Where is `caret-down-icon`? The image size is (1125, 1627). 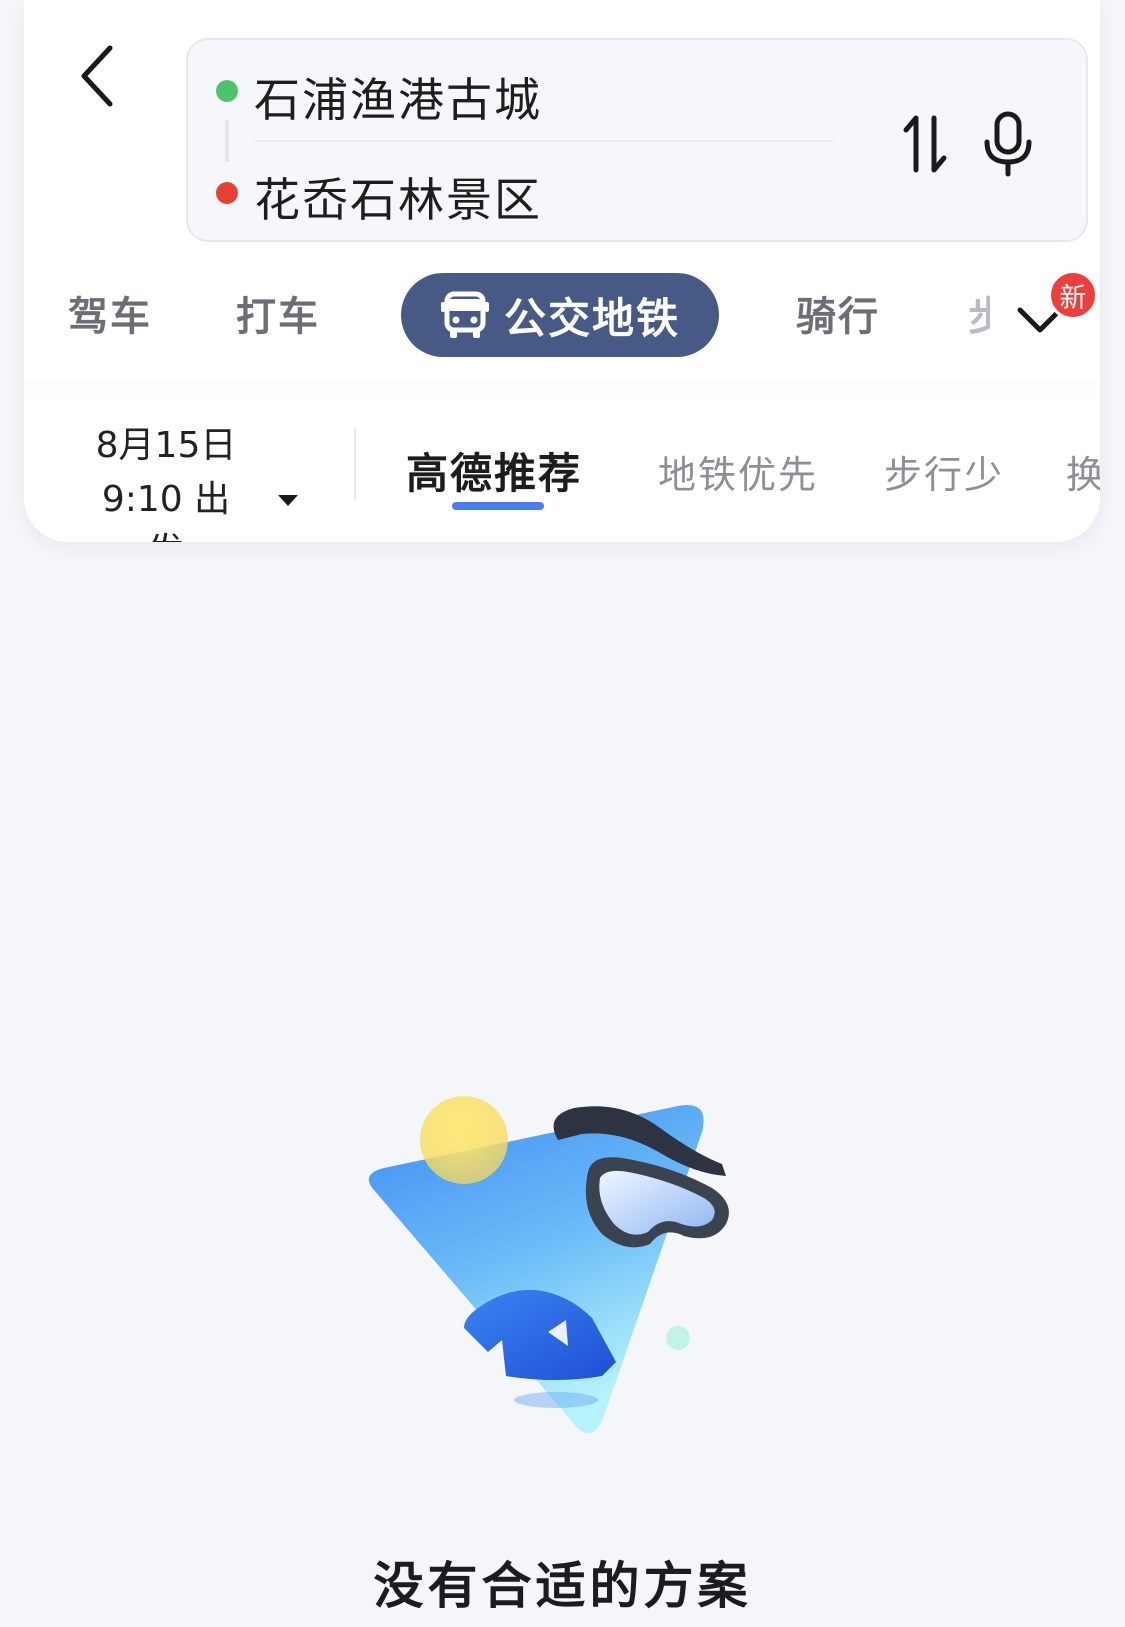 caret-down-icon is located at coordinates (288, 500).